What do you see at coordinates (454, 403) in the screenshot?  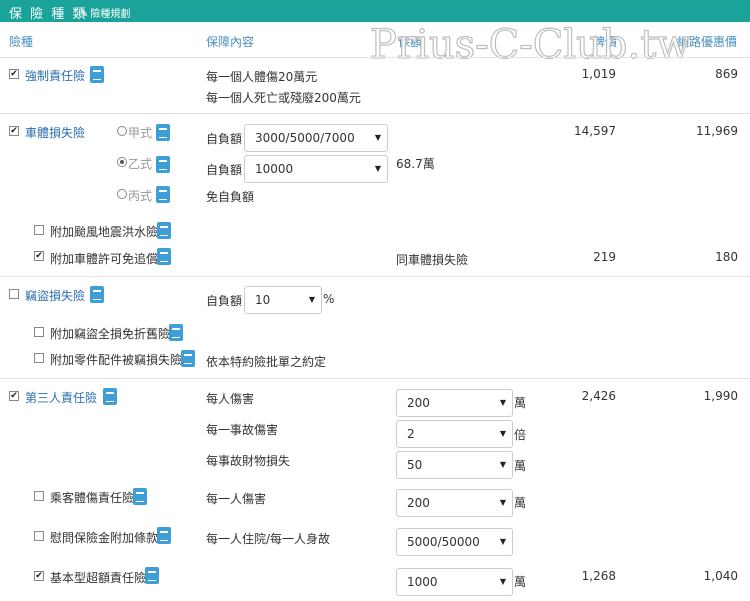 I see `per-person-select: 200 ▼` at bounding box center [454, 403].